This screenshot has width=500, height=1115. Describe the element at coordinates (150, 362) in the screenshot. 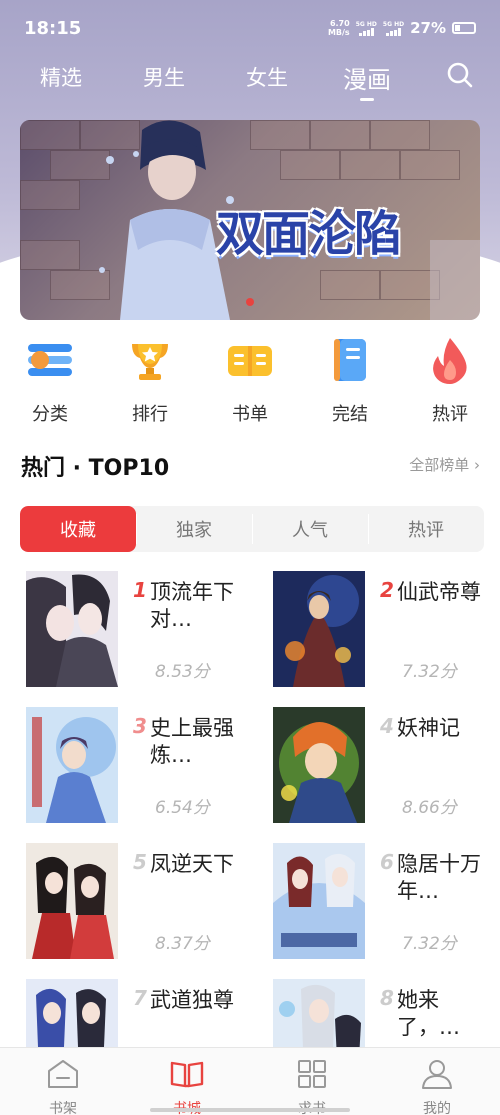

I see `trophy-icon` at that location.